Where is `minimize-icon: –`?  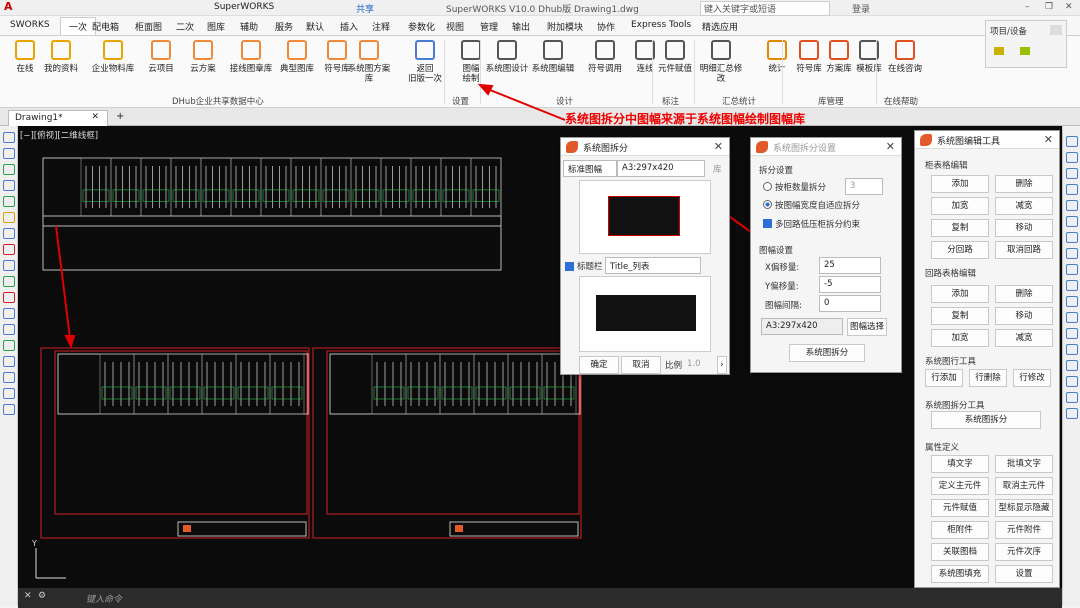
minimize-icon: – is located at coordinates (1027, 7).